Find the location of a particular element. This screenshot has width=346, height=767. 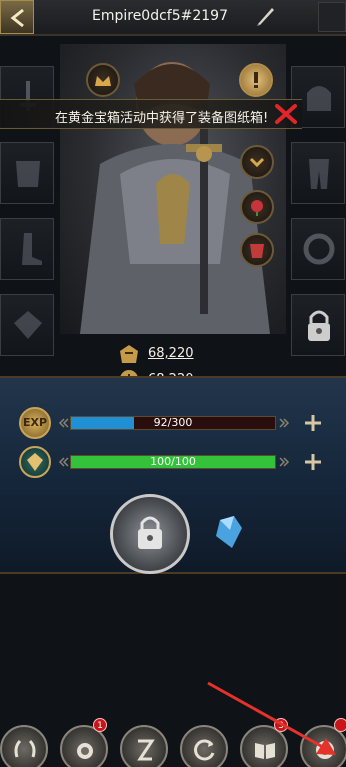

alert-button is located at coordinates (256, 80).